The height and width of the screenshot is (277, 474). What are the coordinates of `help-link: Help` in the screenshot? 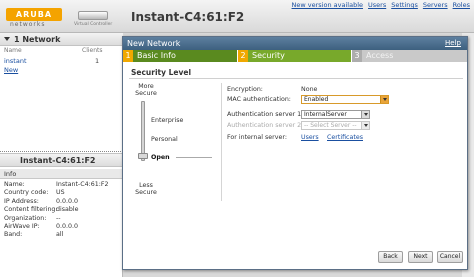 It's located at (453, 43).